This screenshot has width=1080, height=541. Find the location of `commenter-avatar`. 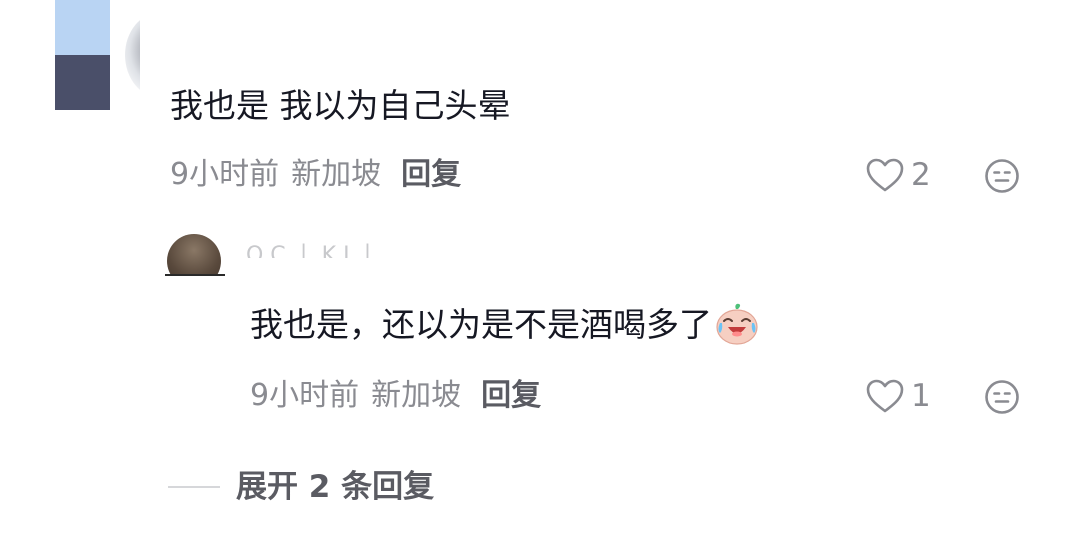

commenter-avatar is located at coordinates (97, 55).